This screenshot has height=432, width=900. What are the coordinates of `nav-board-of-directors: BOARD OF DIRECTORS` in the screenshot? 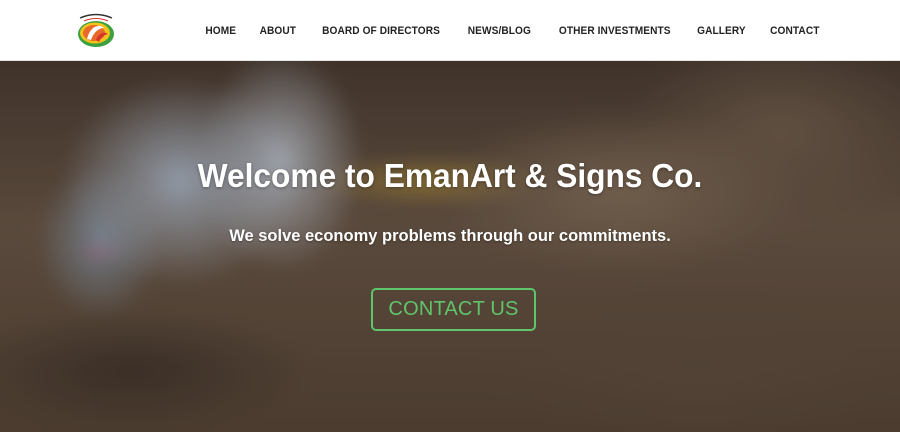 It's located at (381, 31).